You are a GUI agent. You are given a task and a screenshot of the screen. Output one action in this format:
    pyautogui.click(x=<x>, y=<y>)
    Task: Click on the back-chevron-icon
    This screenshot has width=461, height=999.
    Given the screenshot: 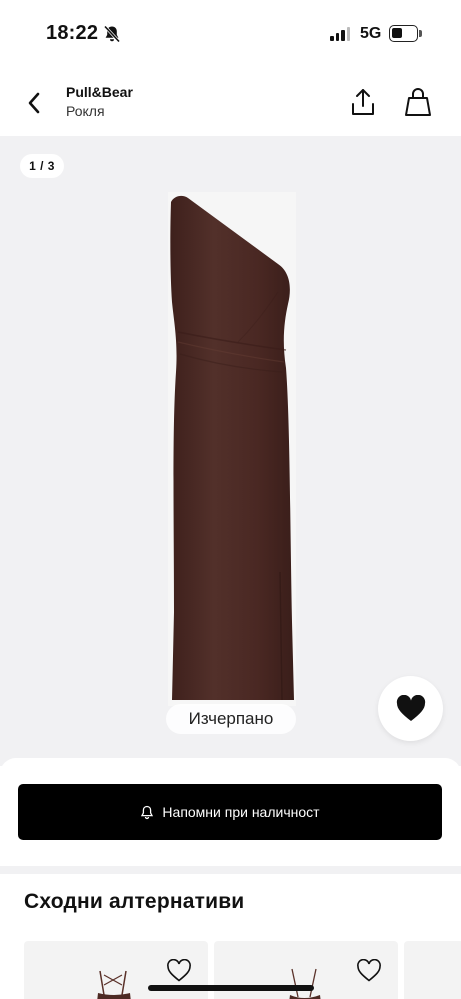 What is the action you would take?
    pyautogui.click(x=34, y=103)
    